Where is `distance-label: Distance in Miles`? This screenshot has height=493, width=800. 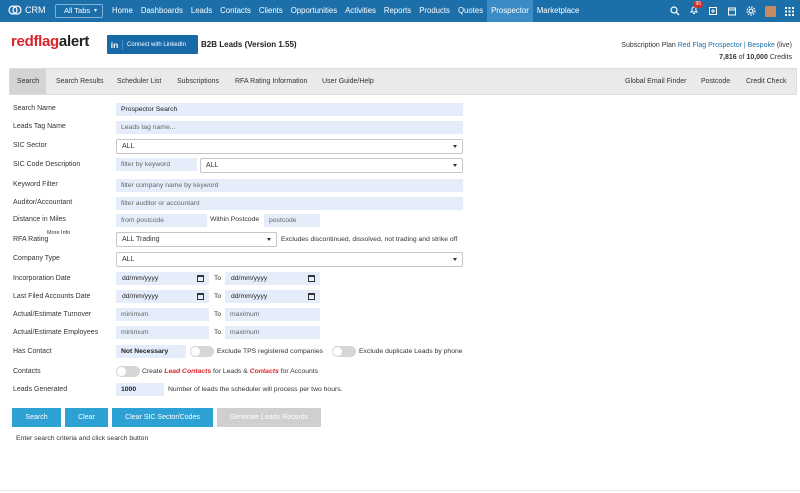
distance-label: Distance in Miles is located at coordinates (39, 219).